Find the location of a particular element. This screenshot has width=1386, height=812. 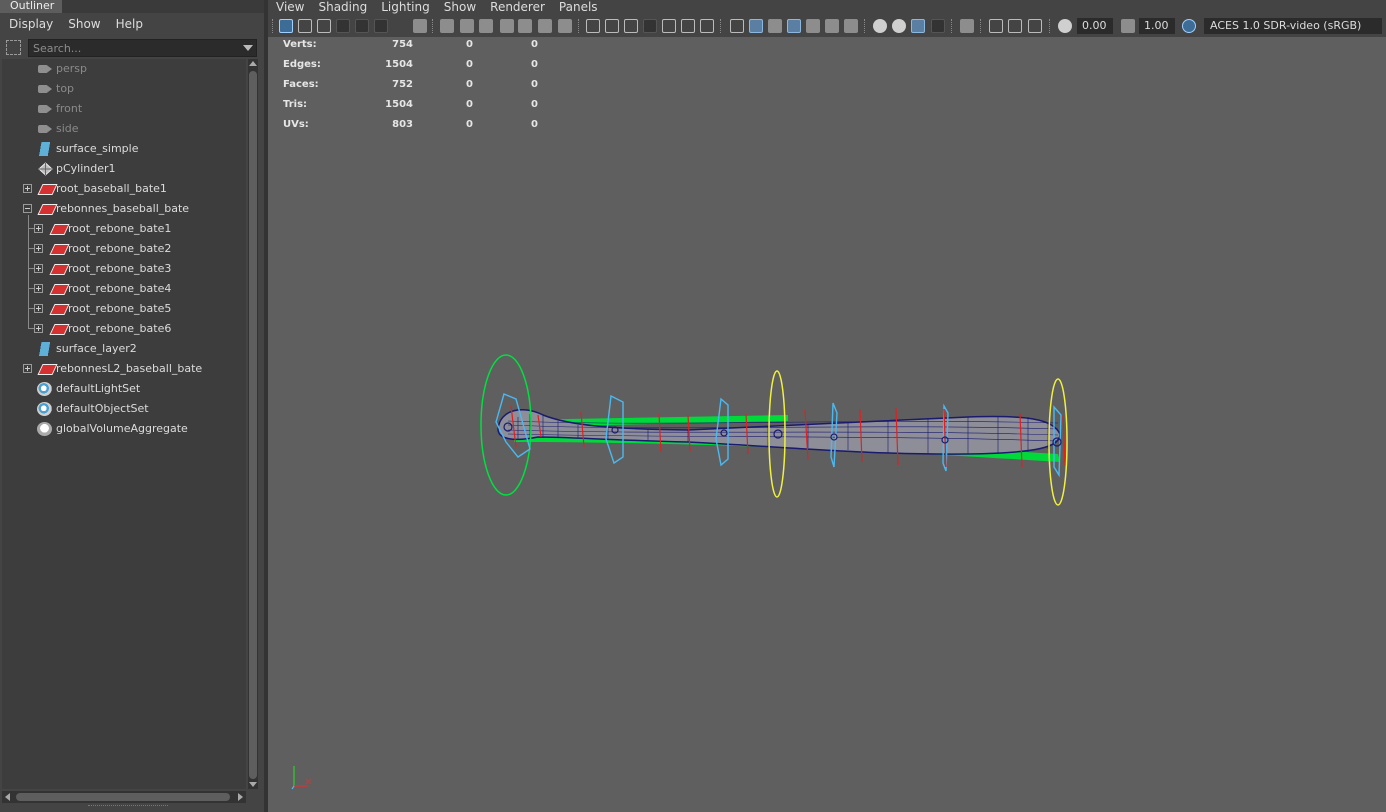

outliner-item-surface-simple: surface_simple is located at coordinates (124, 149).